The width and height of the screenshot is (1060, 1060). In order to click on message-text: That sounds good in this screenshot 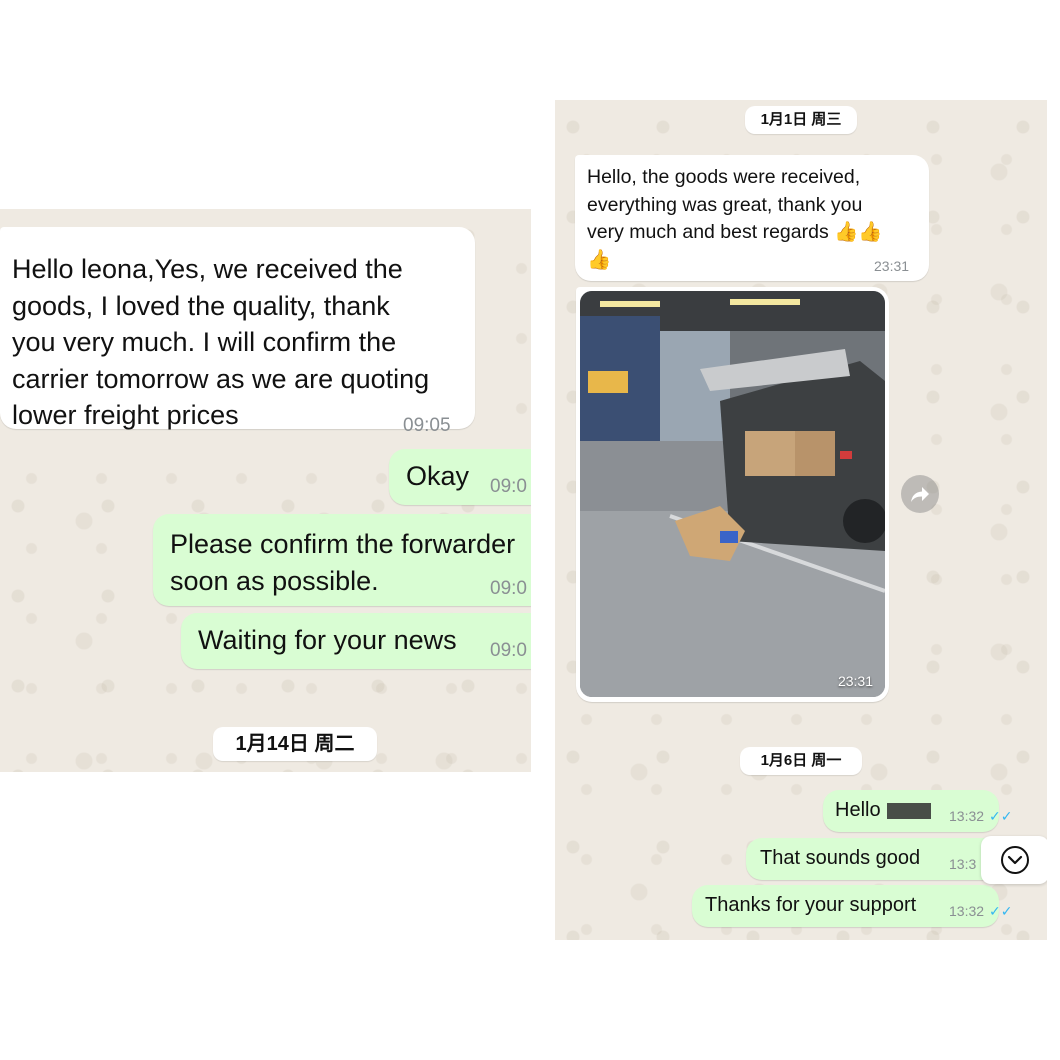, I will do `click(840, 858)`.